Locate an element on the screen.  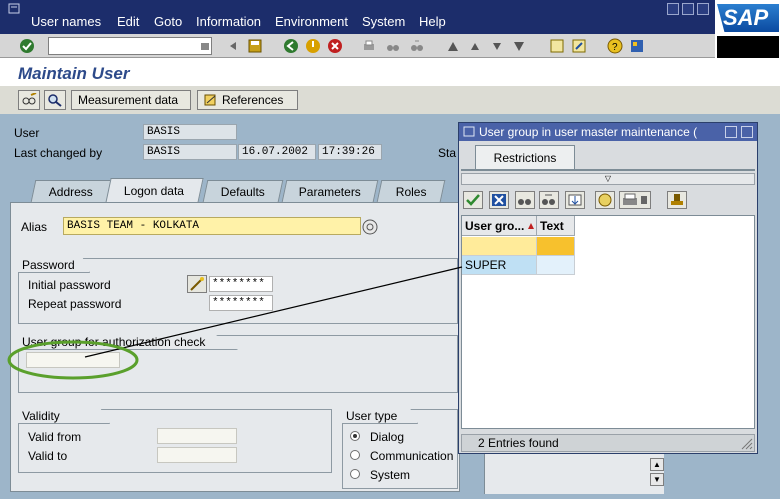
page-title: Maintain User is located at coordinates (74, 73).